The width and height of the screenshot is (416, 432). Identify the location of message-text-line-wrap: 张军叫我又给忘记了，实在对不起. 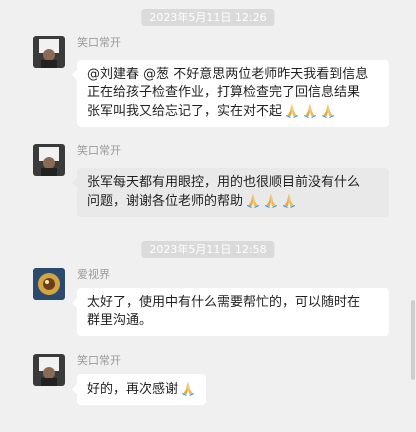
(233, 111).